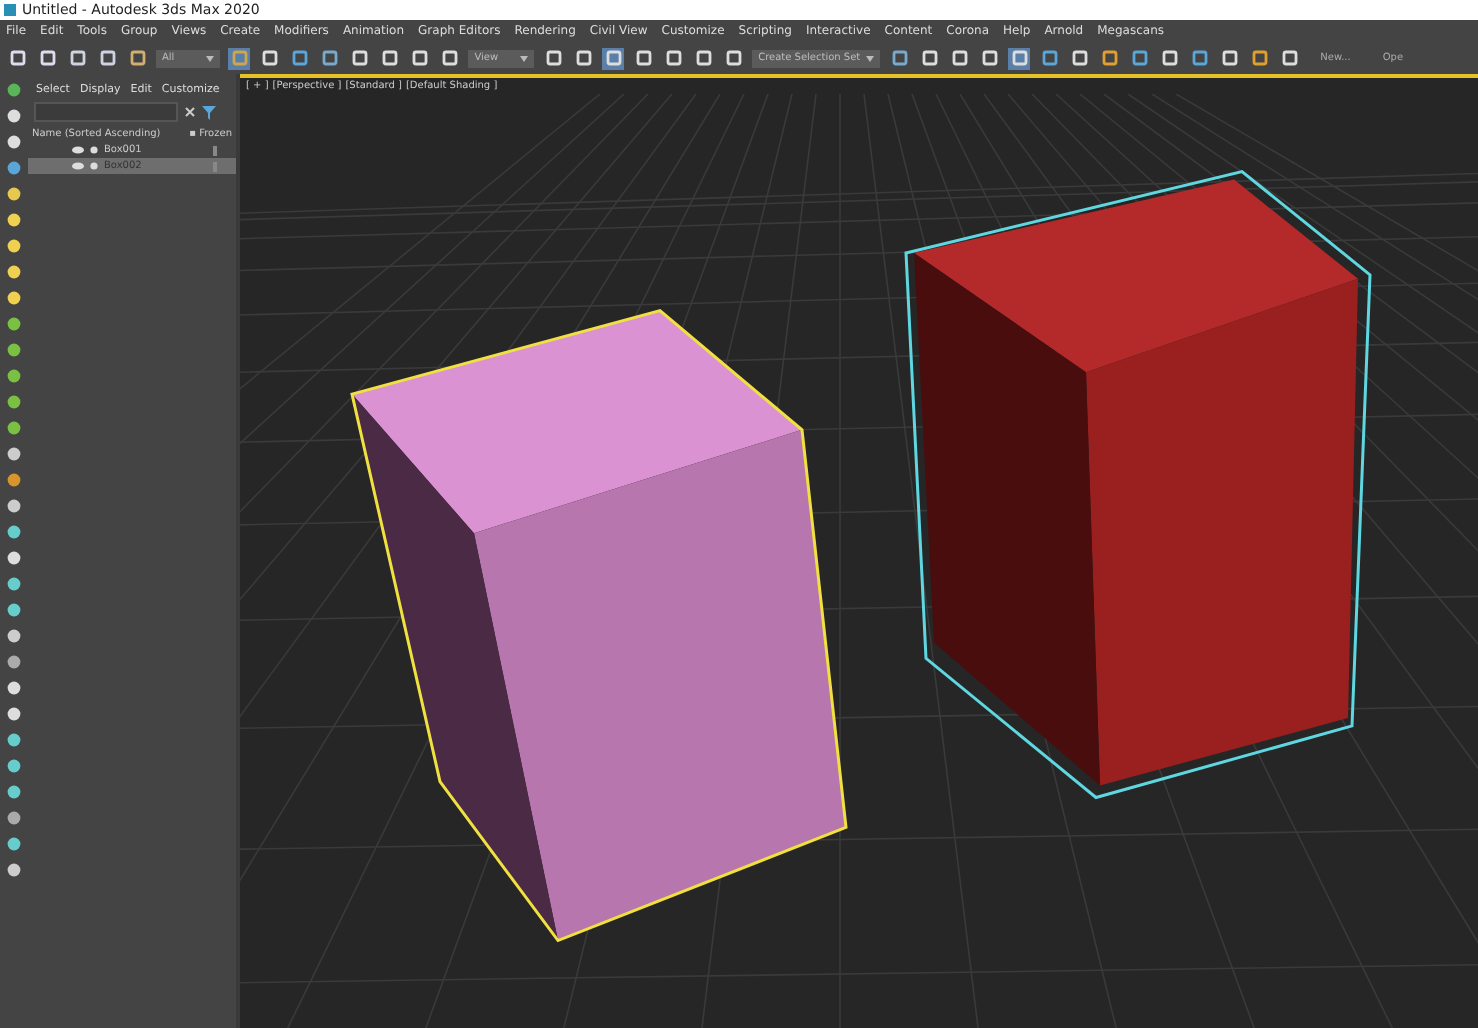 The image size is (1478, 1028). I want to click on search-field, so click(106, 112).